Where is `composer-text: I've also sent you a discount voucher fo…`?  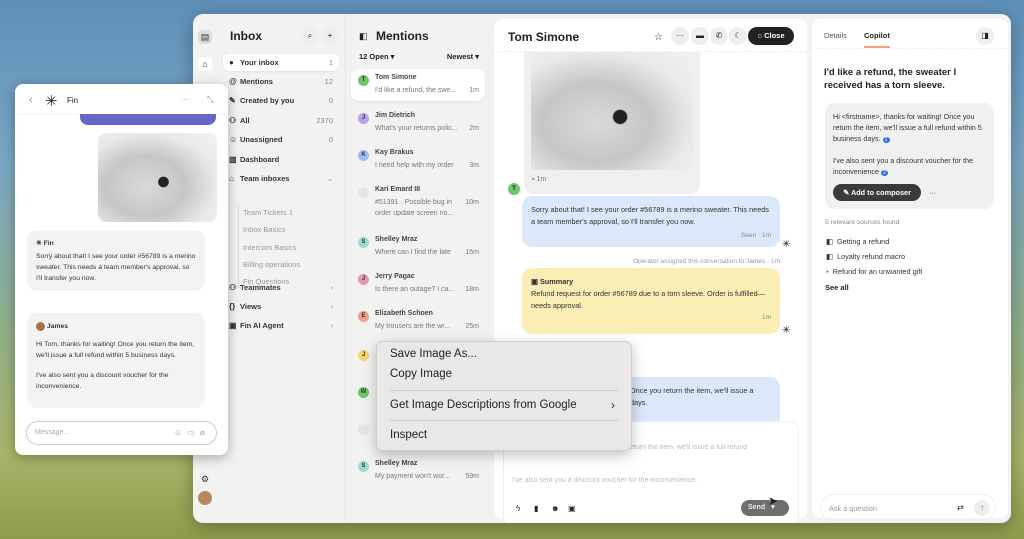
composer-text: I've also sent you a discount voucher fo… is located at coordinates (604, 480).